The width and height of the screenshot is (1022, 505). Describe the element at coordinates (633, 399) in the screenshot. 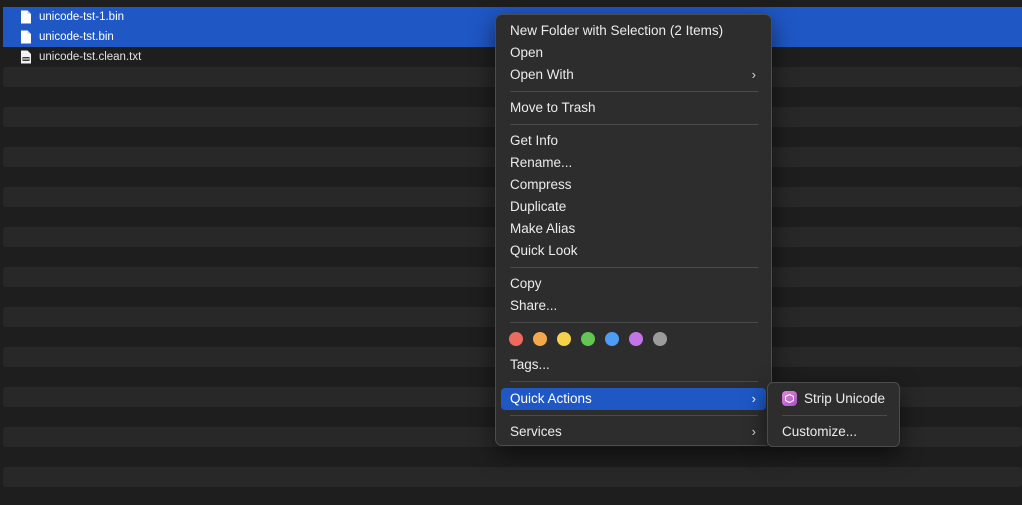

I see `quick-actions-item: Quick Actions ›` at that location.